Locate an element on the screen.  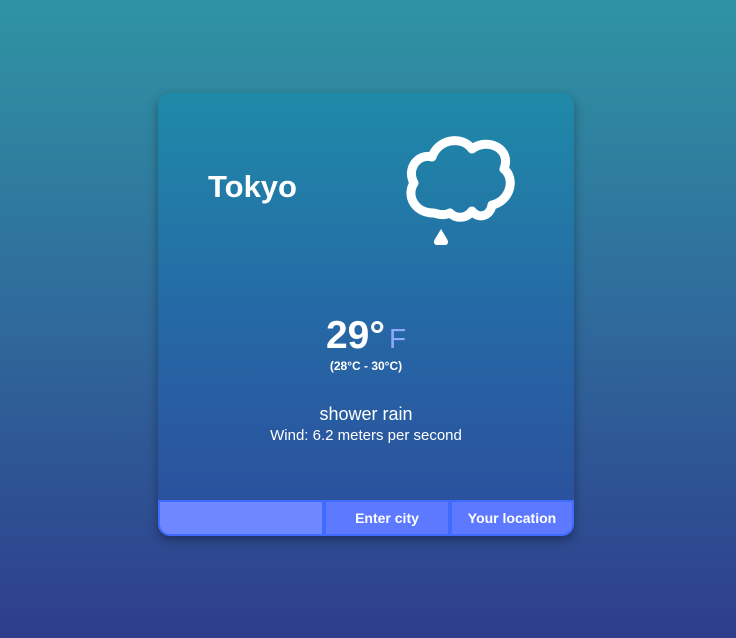
temperature-unit: F is located at coordinates (397, 338).